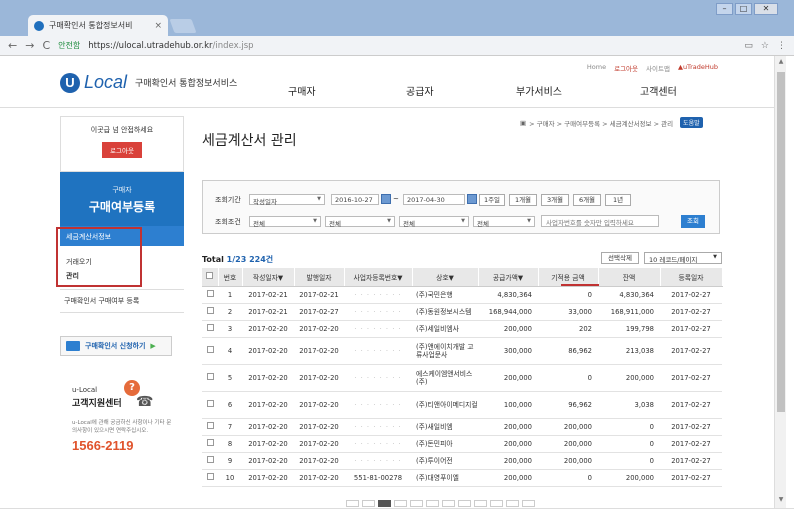 The image size is (794, 516). What do you see at coordinates (629, 478) in the screenshot?
I see `row-balance: 200,000` at bounding box center [629, 478].